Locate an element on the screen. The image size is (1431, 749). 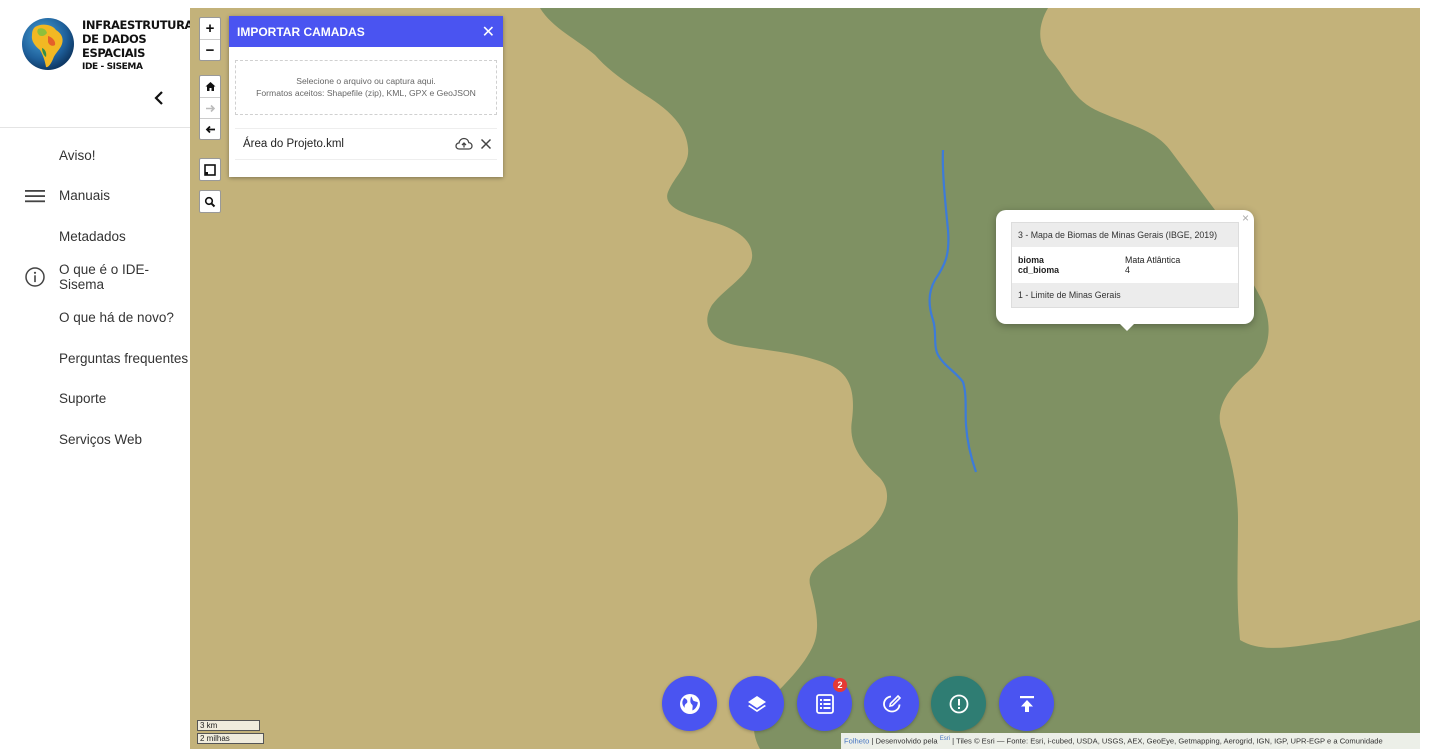
attribution-powered: | Desenvolvido pela is located at coordinates (904, 741).